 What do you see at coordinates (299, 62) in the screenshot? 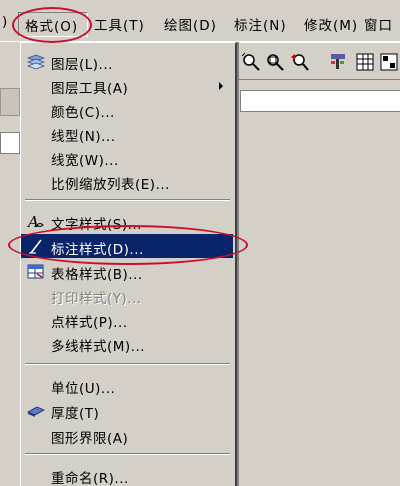
I see `zoom-previous-icon` at bounding box center [299, 62].